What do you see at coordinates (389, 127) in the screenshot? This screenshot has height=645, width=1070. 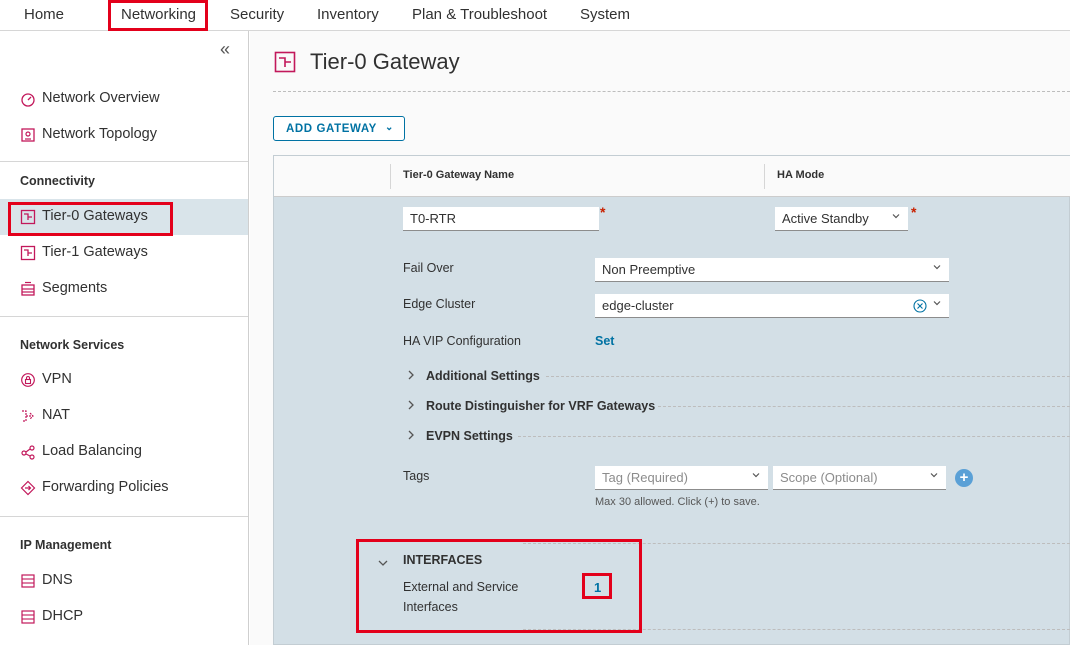 I see `chevron-down-icon: ⌄` at bounding box center [389, 127].